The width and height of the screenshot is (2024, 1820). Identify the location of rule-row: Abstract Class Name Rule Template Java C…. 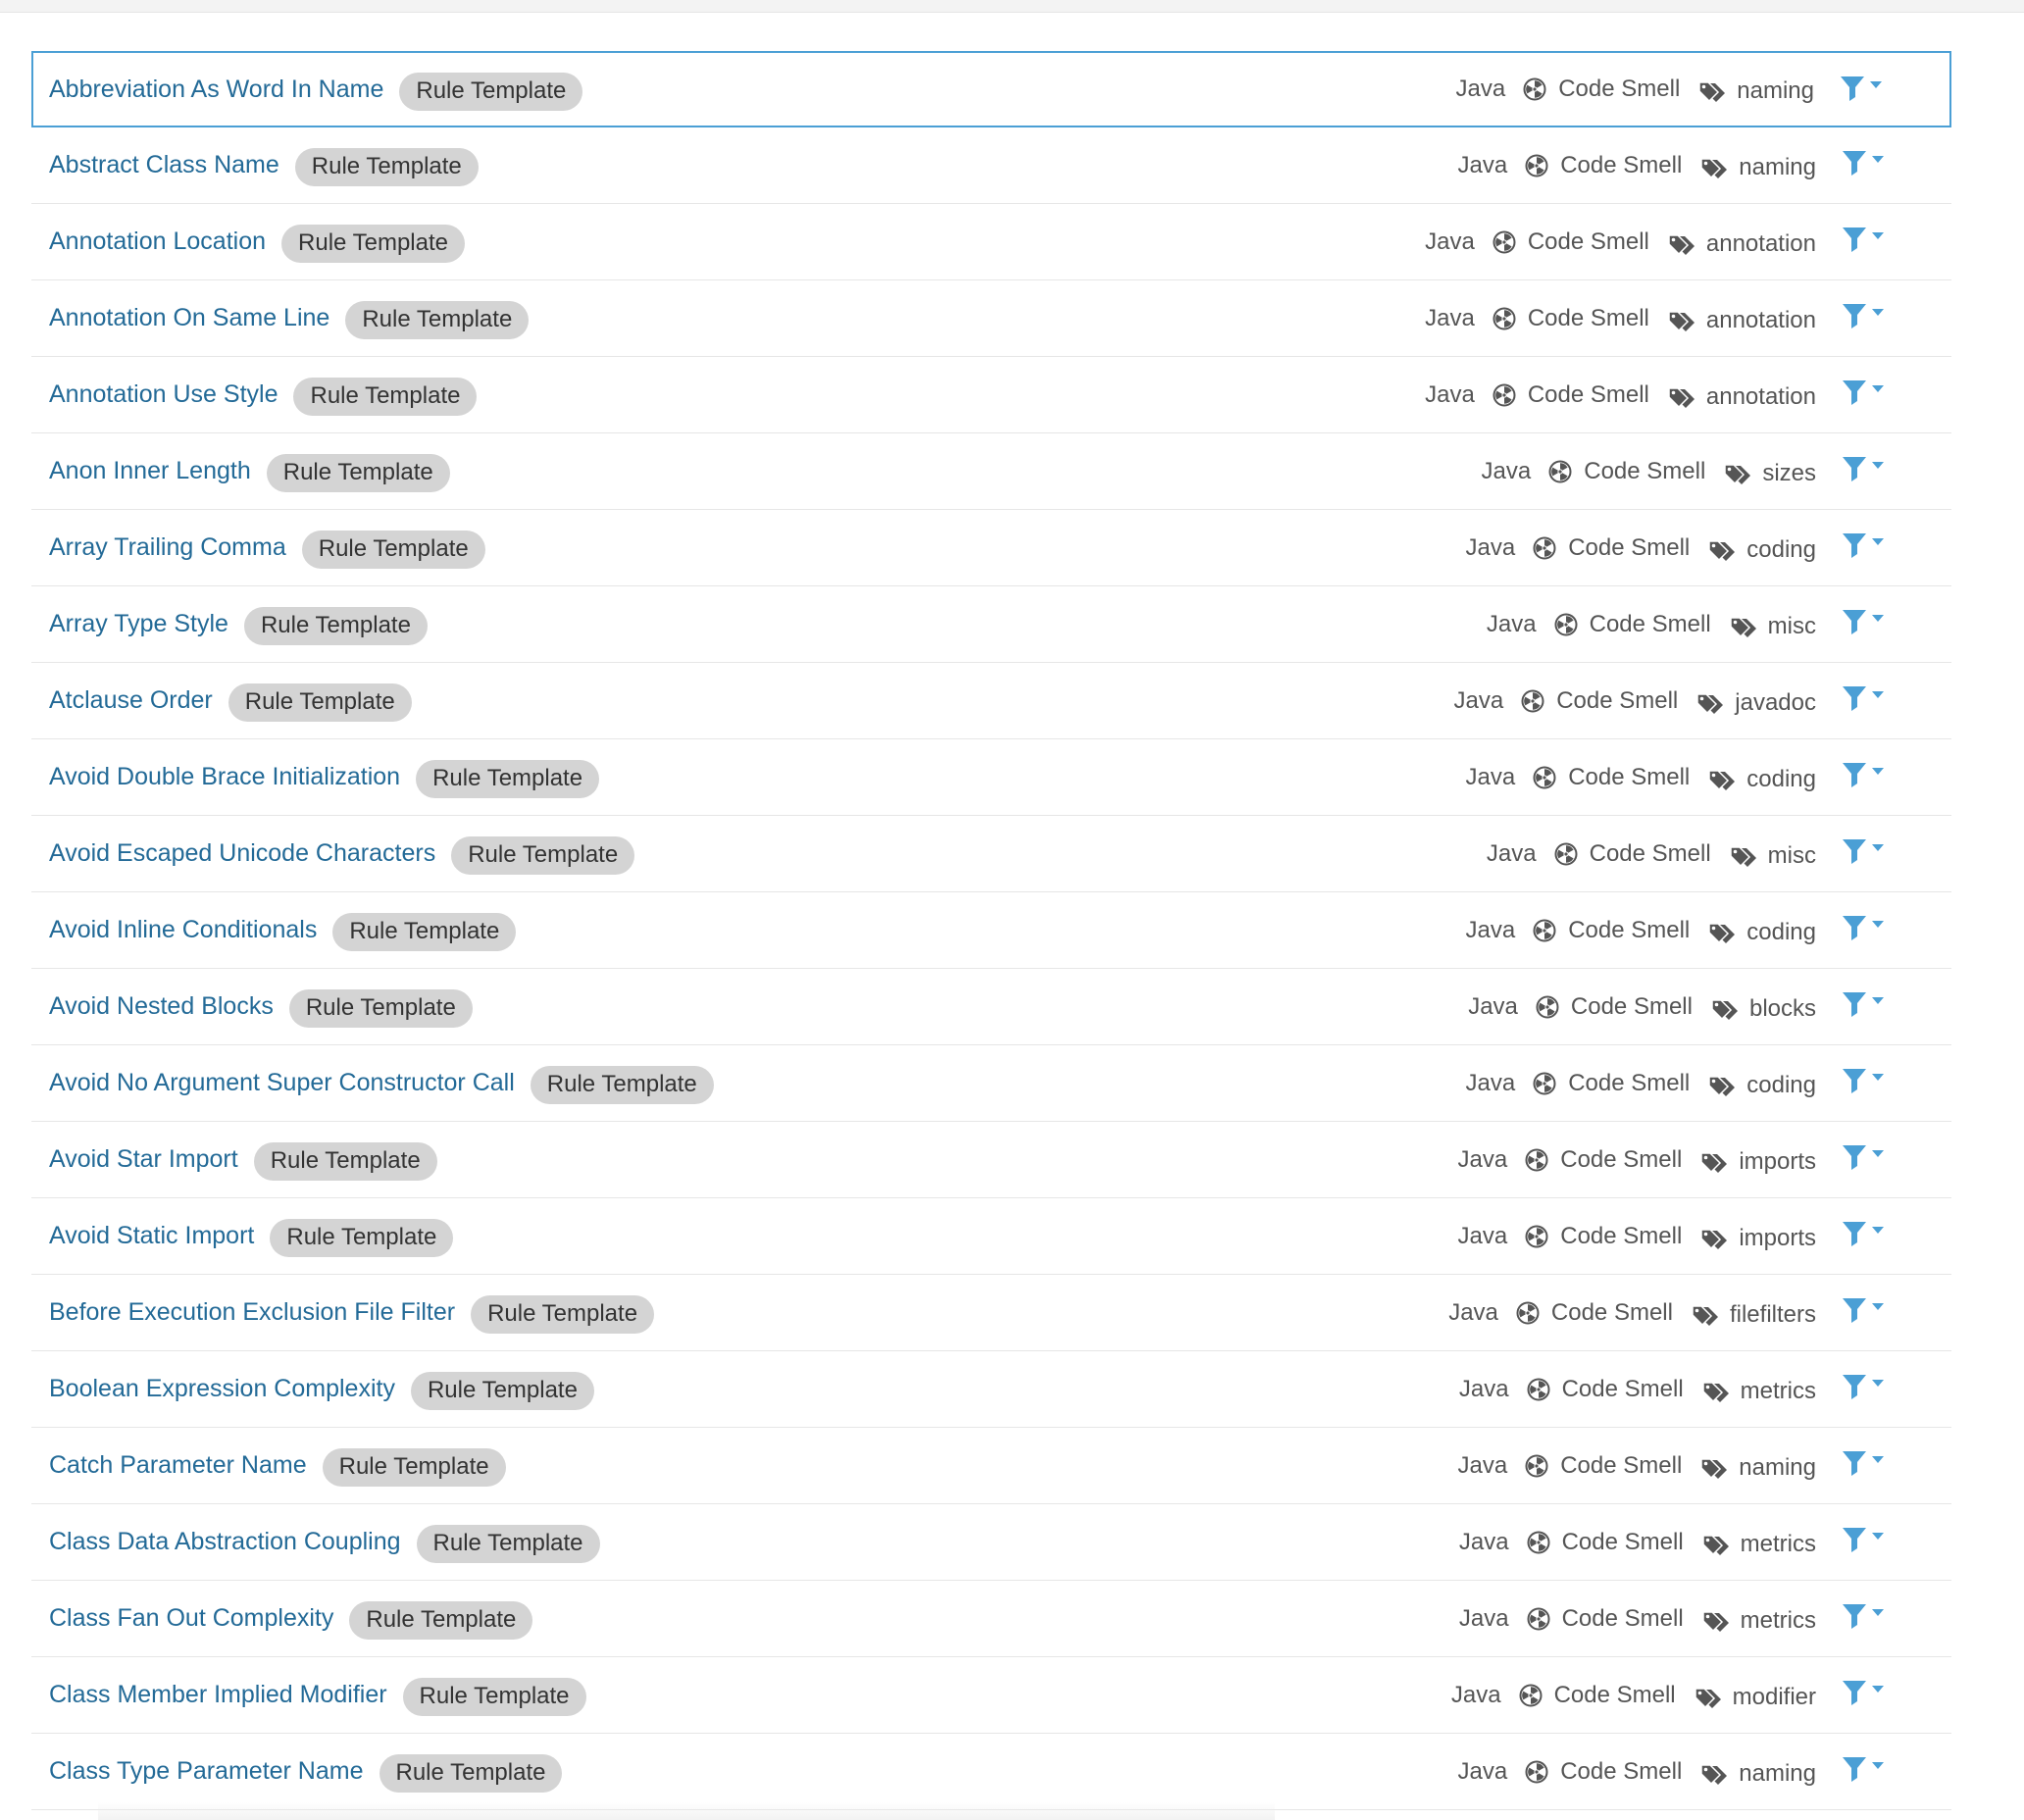
(991, 165).